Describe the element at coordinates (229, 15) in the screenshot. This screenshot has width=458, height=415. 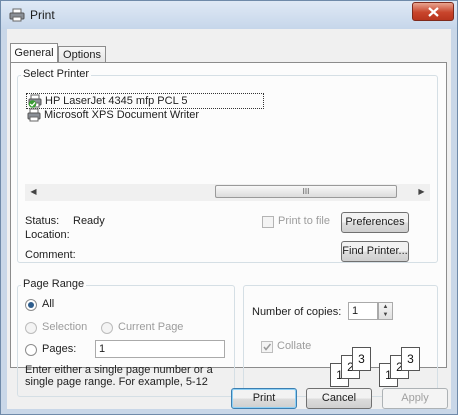
I see `title-bar: Print` at that location.